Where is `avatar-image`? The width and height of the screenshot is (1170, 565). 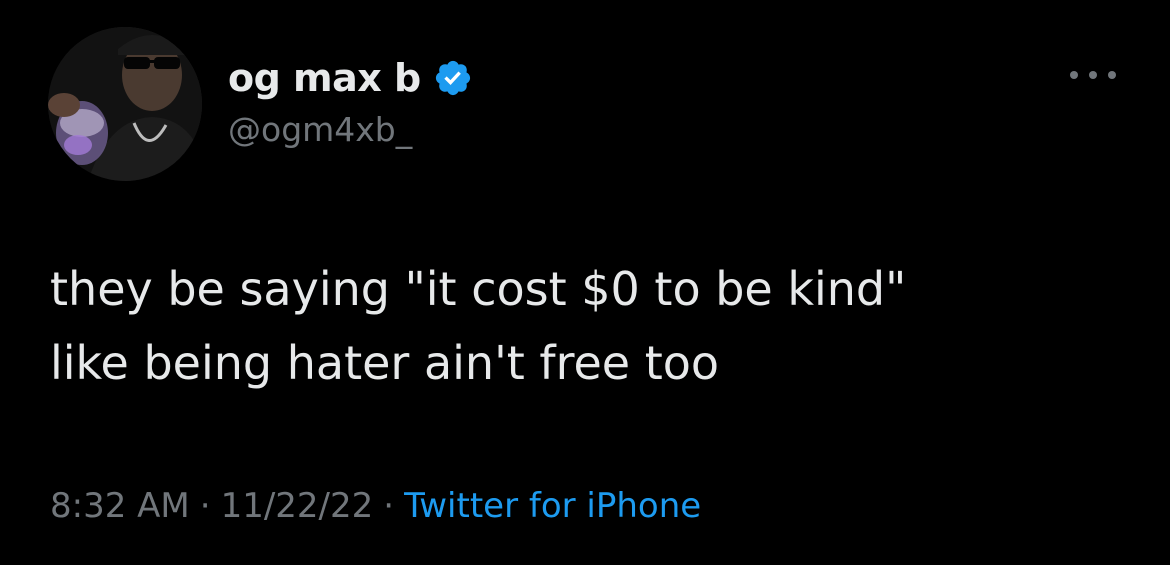
avatar-image is located at coordinates (125, 104).